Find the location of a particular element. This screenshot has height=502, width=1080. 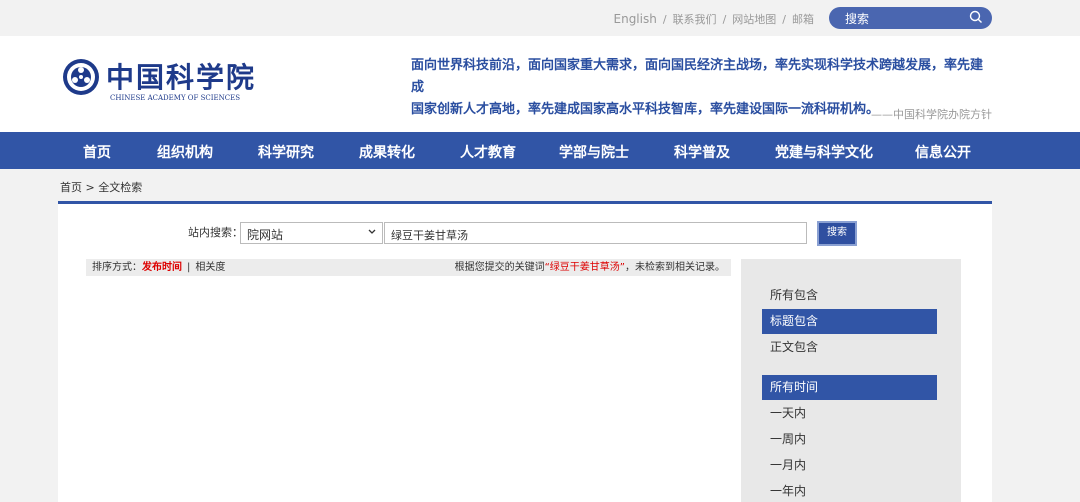

filter-sidebar: 所有包含 标题包含 正文包含 所有时间 一天内 一周内 一月内 一年内 is located at coordinates (851, 380).